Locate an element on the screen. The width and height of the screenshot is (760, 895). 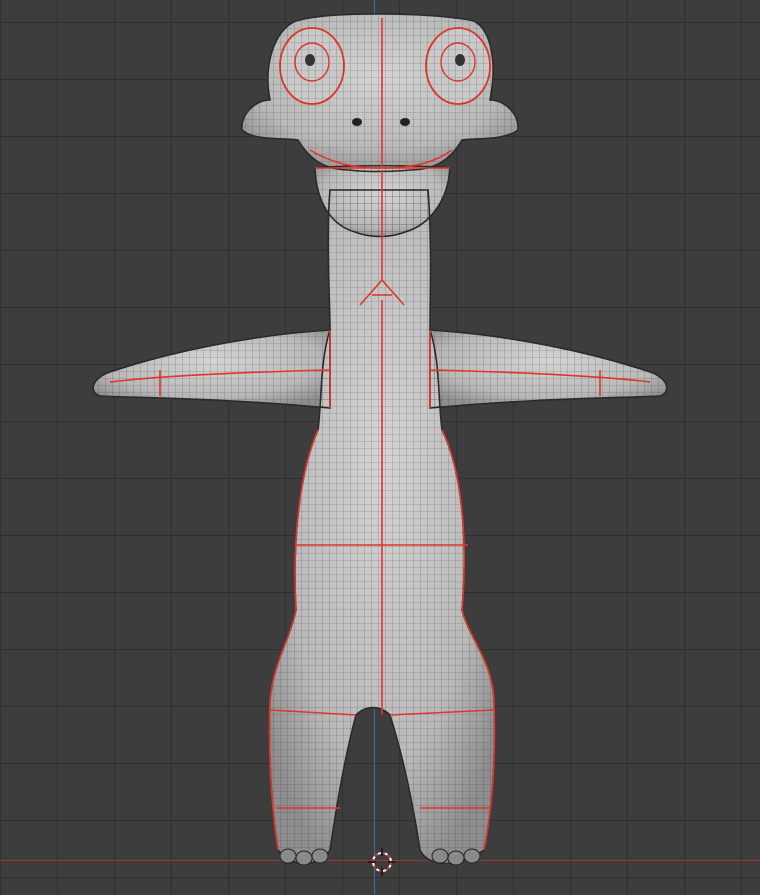
nostril-right is located at coordinates (405, 122).